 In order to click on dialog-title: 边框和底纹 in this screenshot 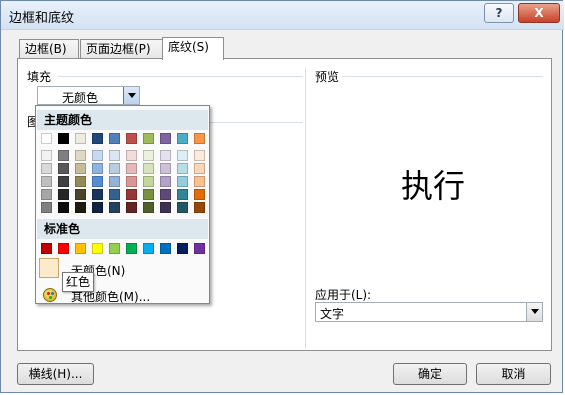, I will do `click(42, 18)`.